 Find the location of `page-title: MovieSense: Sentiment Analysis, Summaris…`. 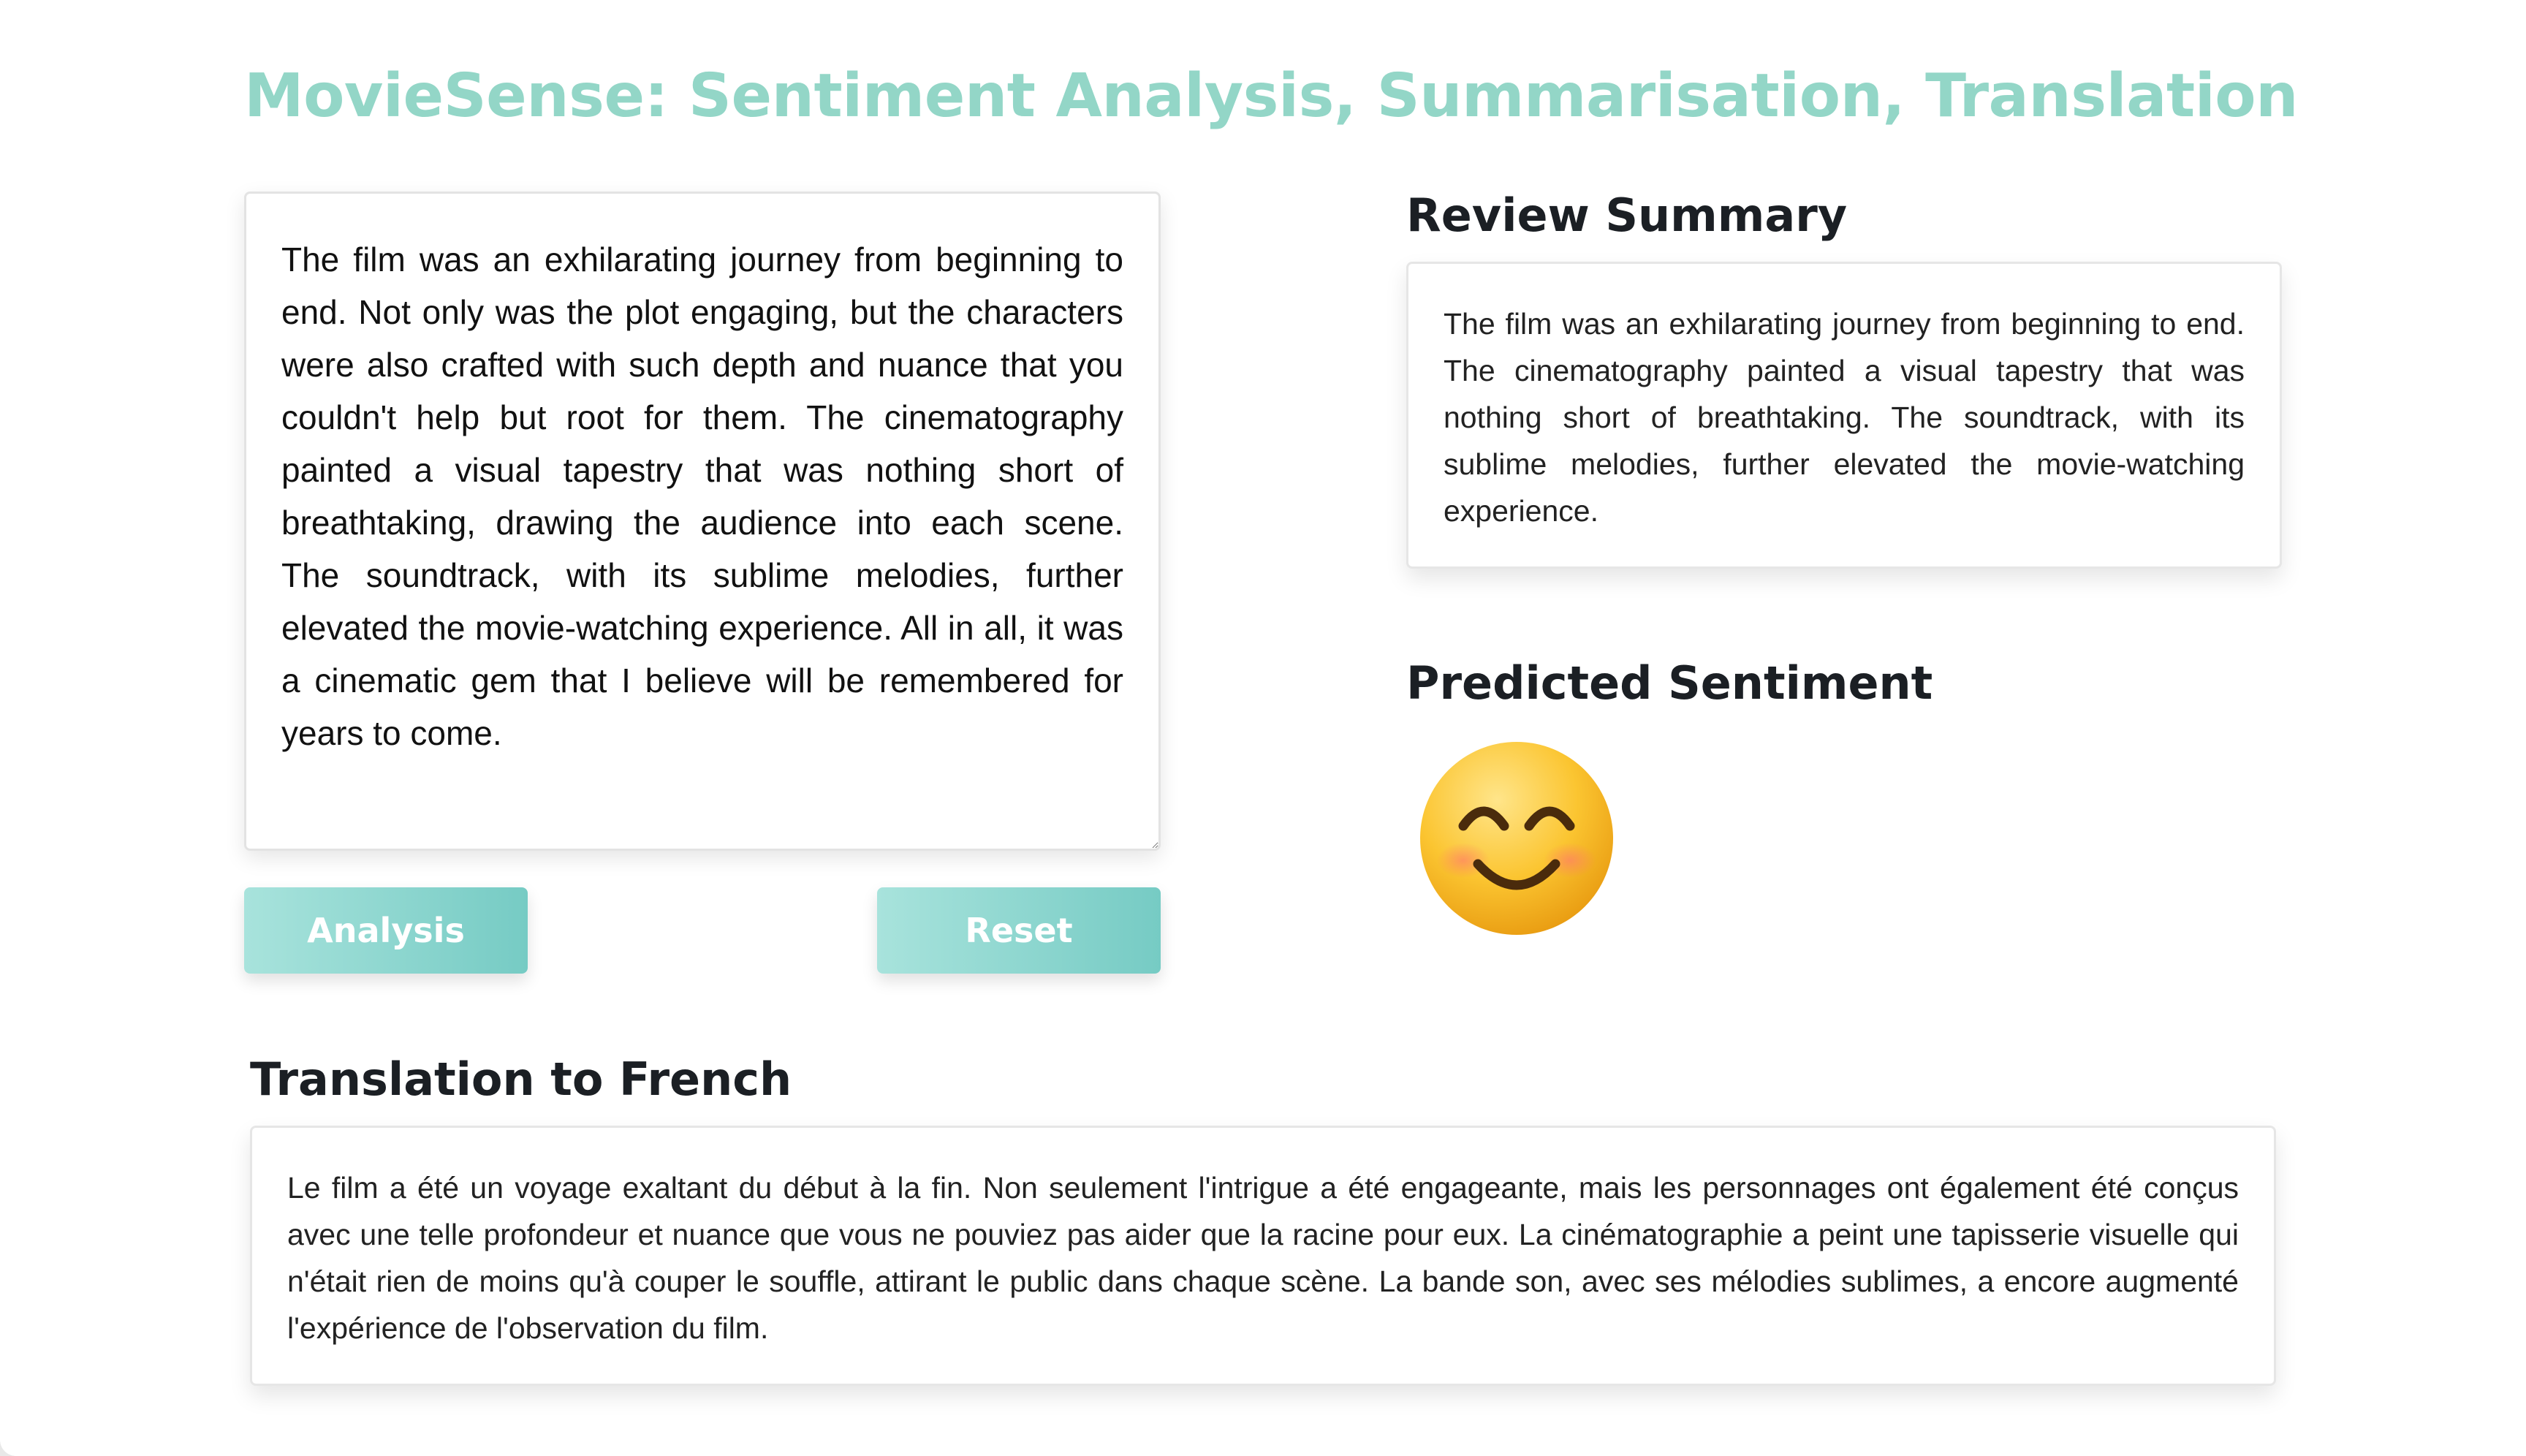

page-title: MovieSense: Sentiment Analysis, Summaris… is located at coordinates (1271, 96).